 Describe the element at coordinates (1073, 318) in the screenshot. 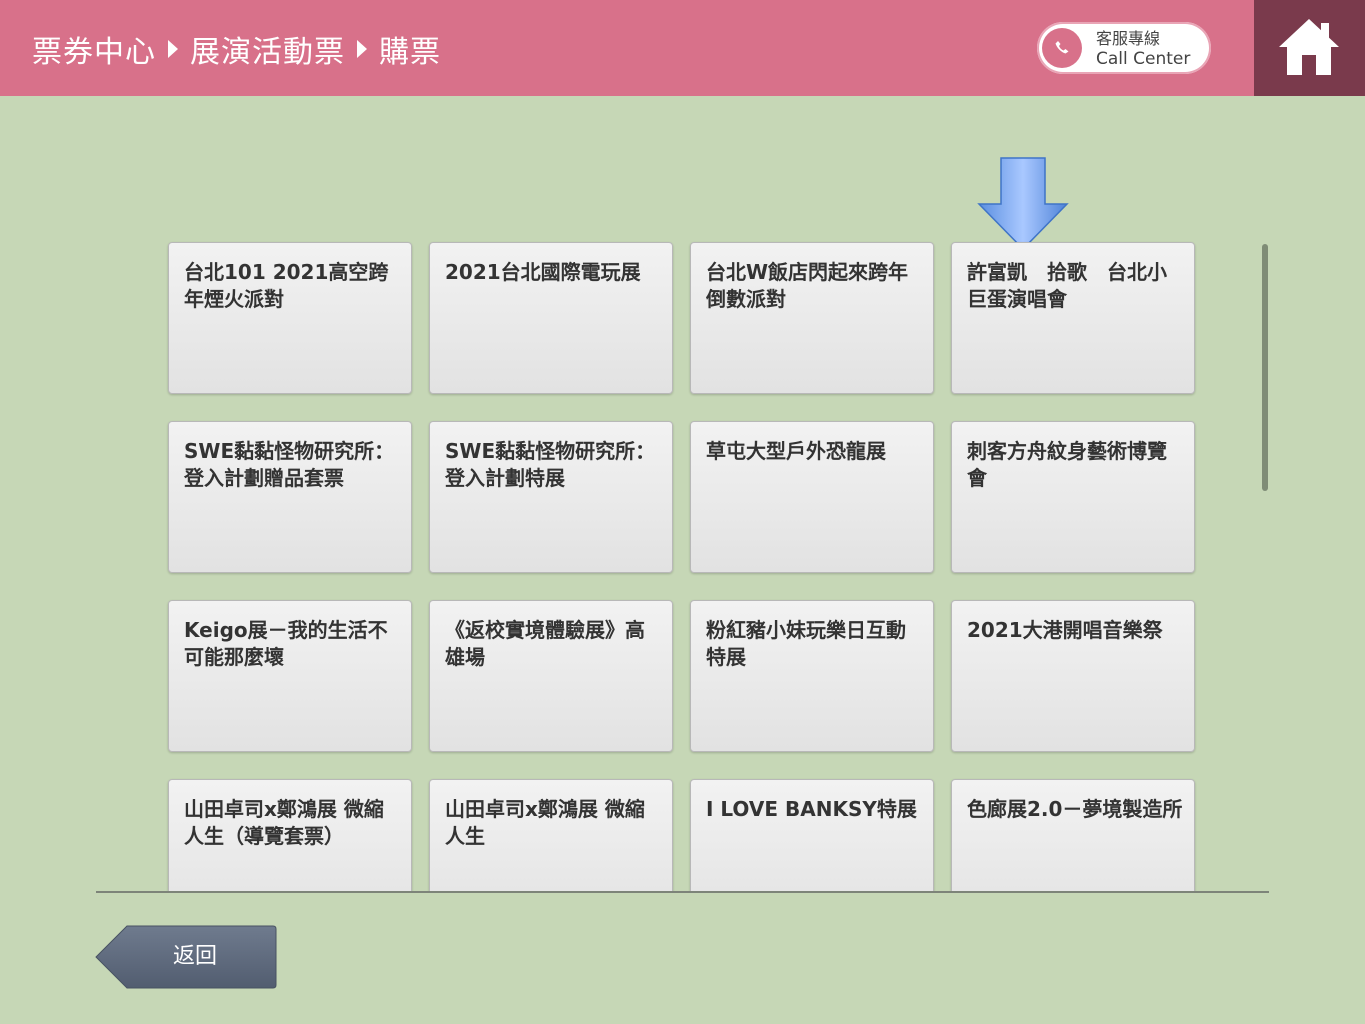

I see `event-card: 許富凱 拾歌 台北小巨蛋演唱會` at that location.